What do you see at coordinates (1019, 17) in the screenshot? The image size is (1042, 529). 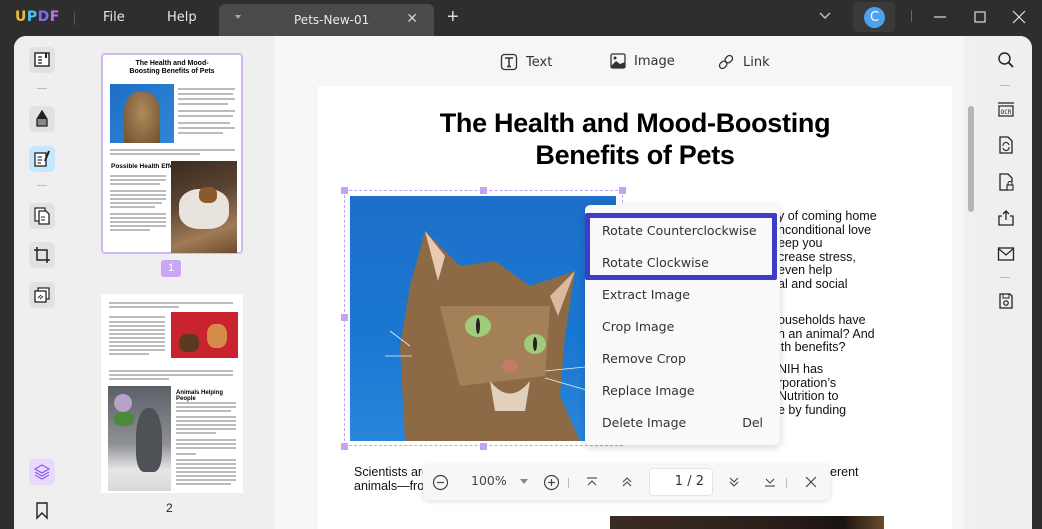 I see `close-window-icon` at bounding box center [1019, 17].